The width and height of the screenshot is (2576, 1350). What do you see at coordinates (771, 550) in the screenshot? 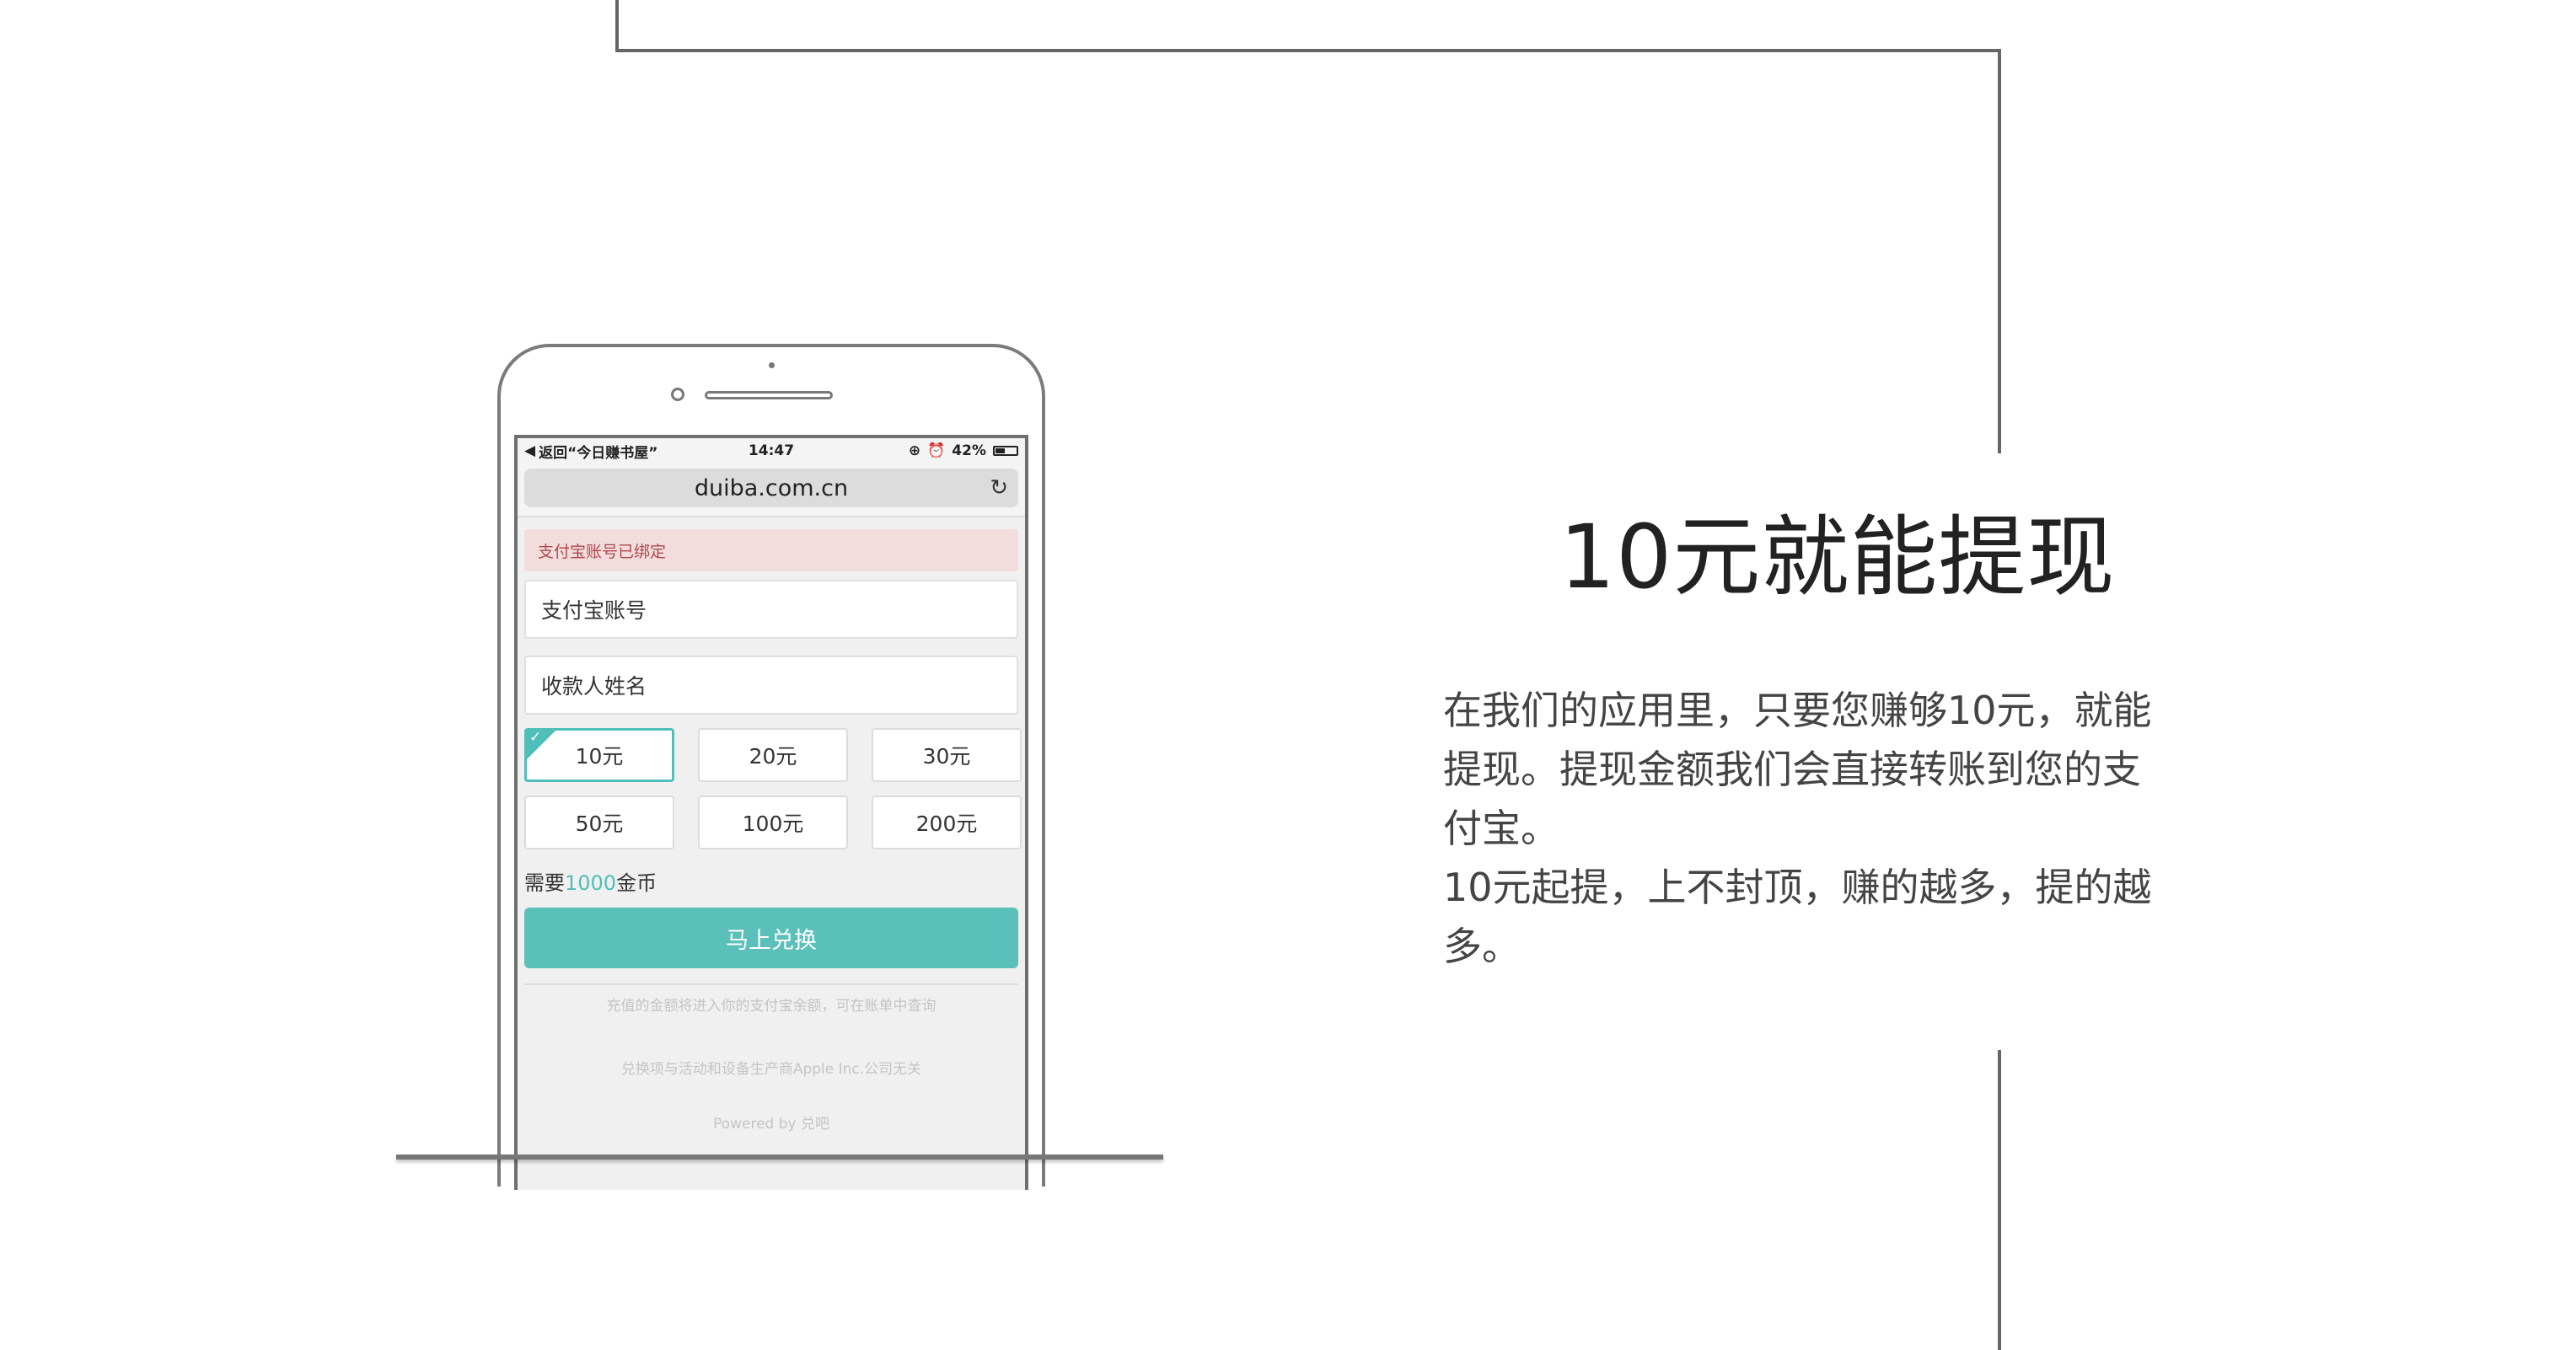
I see `binding-notice: 支付宝账号已绑定` at bounding box center [771, 550].